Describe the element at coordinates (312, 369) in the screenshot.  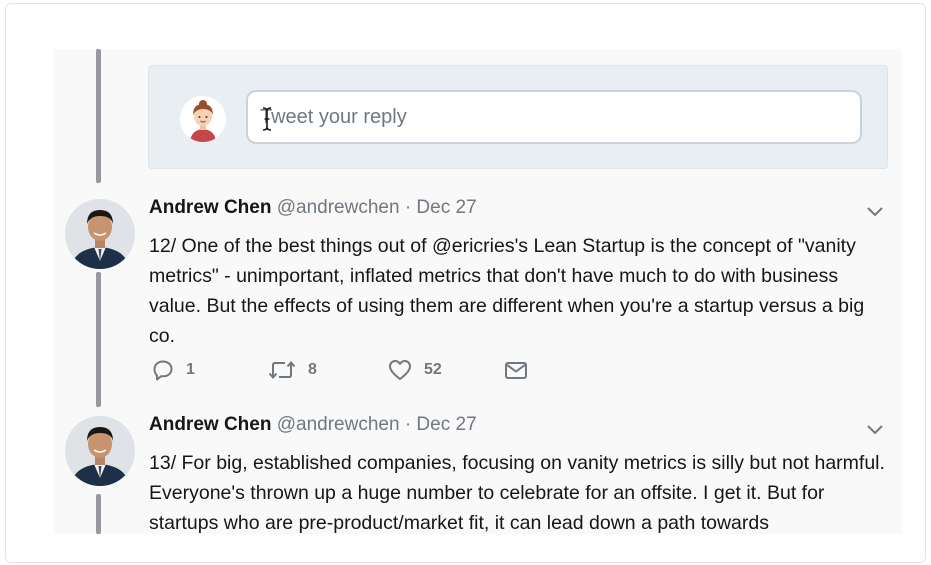
I see `retweet-count: 8` at that location.